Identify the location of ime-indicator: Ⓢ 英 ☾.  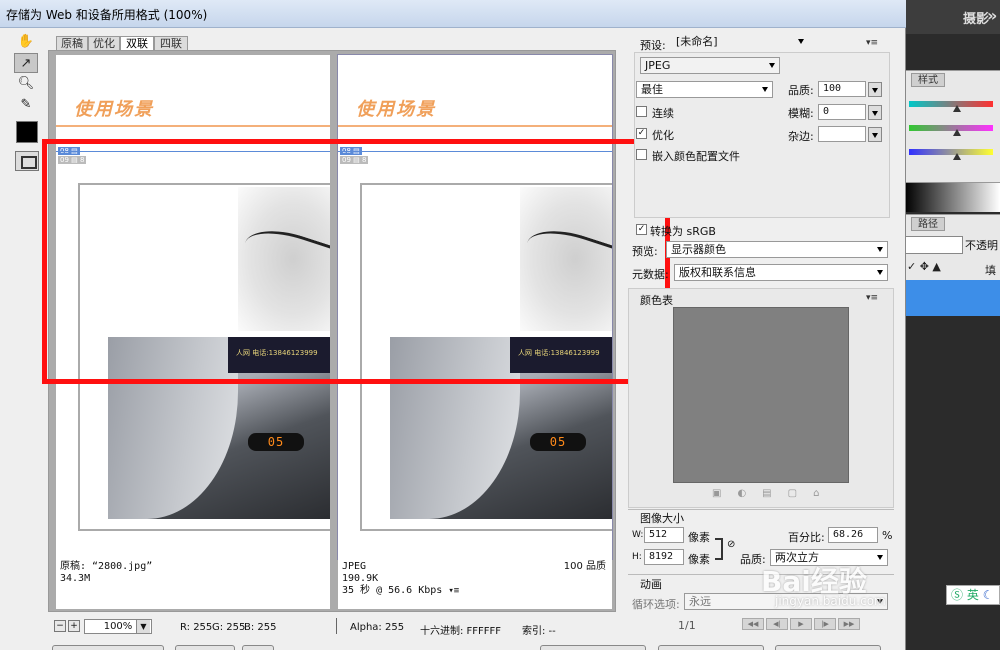
(973, 595).